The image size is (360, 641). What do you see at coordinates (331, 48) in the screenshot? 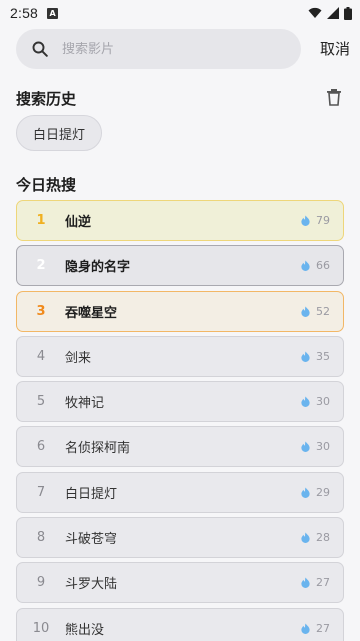
I see `cancel-button: 取消` at bounding box center [331, 48].